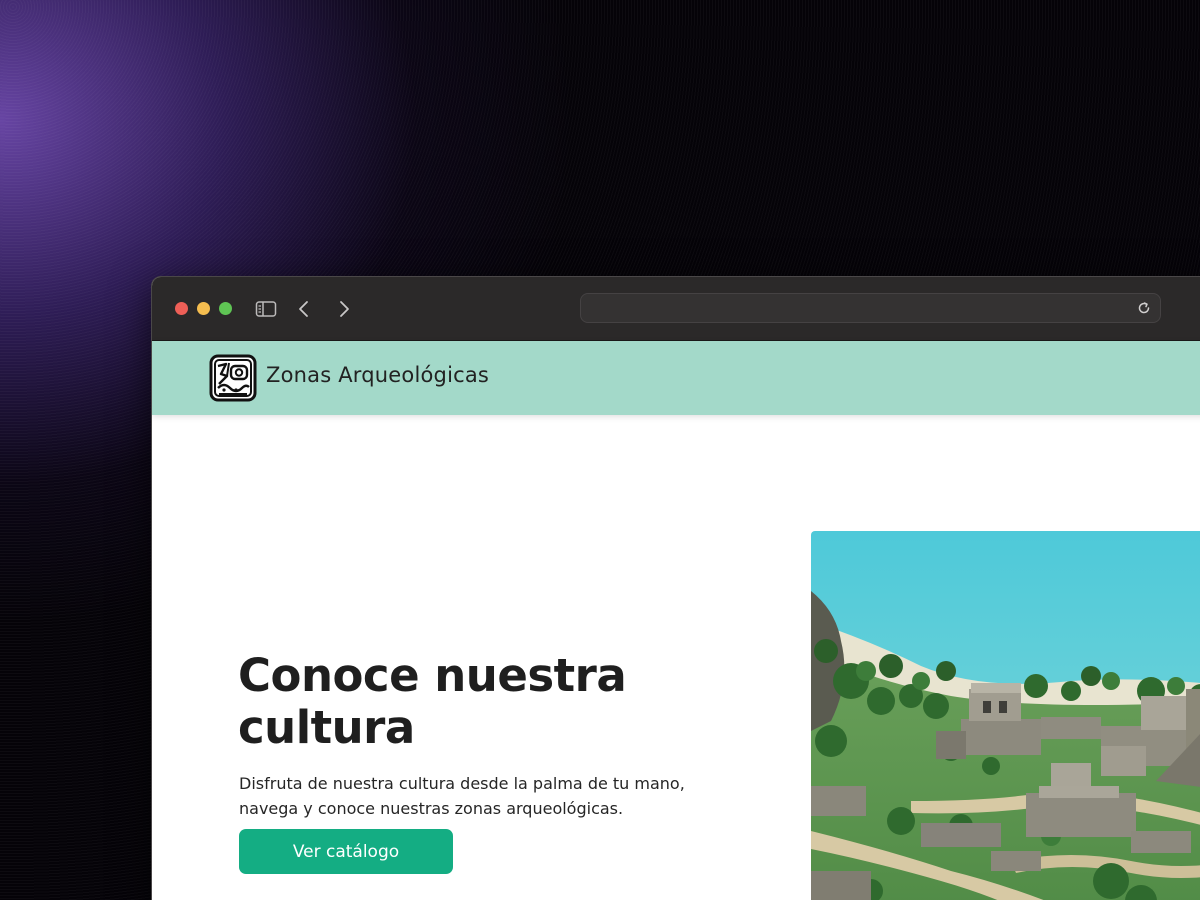 This screenshot has height=900, width=1200. I want to click on maya-glyph-icon, so click(233, 378).